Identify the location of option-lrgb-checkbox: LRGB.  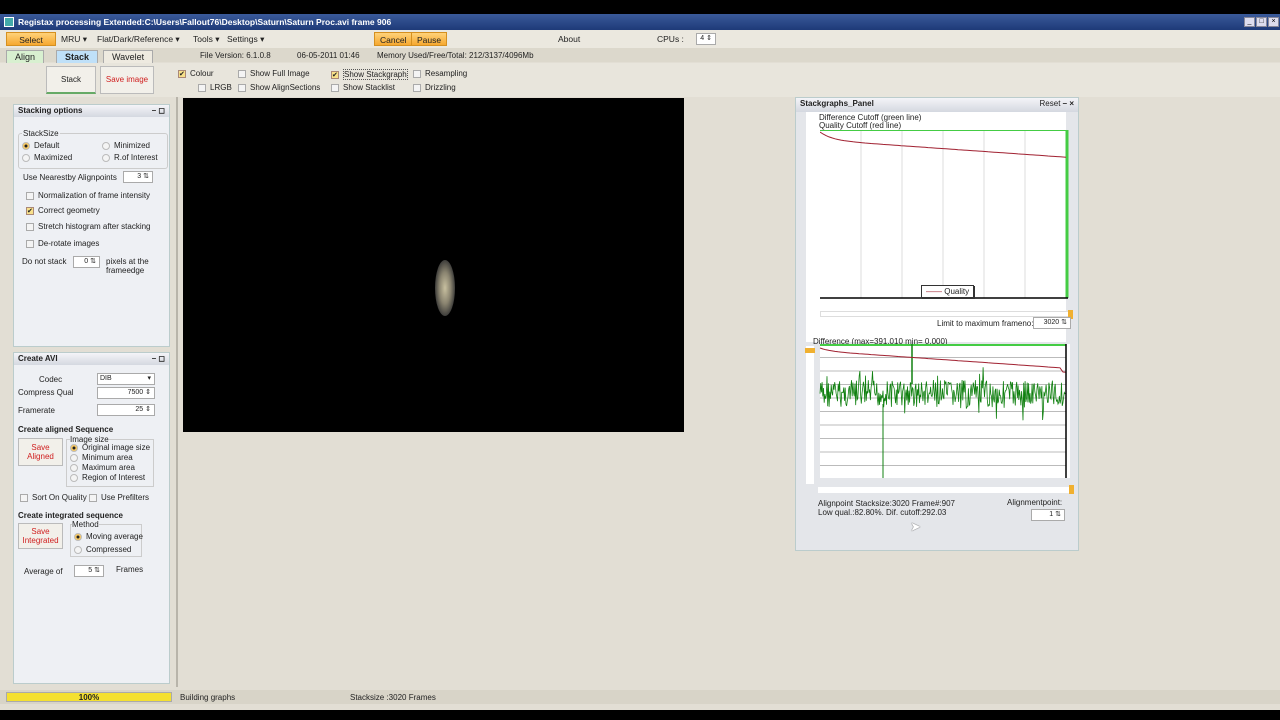
(215, 87).